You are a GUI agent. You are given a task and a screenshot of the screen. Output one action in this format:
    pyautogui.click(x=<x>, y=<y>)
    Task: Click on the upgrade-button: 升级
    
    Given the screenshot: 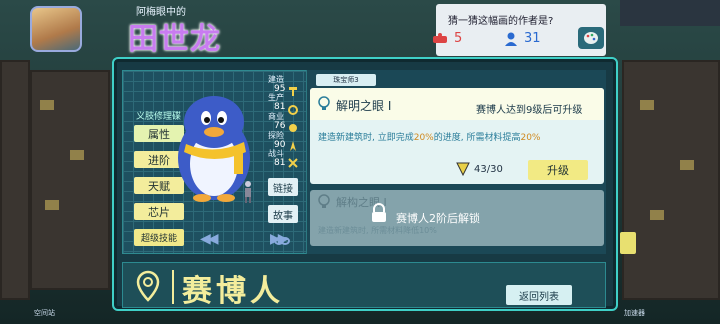 What is the action you would take?
    pyautogui.click(x=558, y=170)
    